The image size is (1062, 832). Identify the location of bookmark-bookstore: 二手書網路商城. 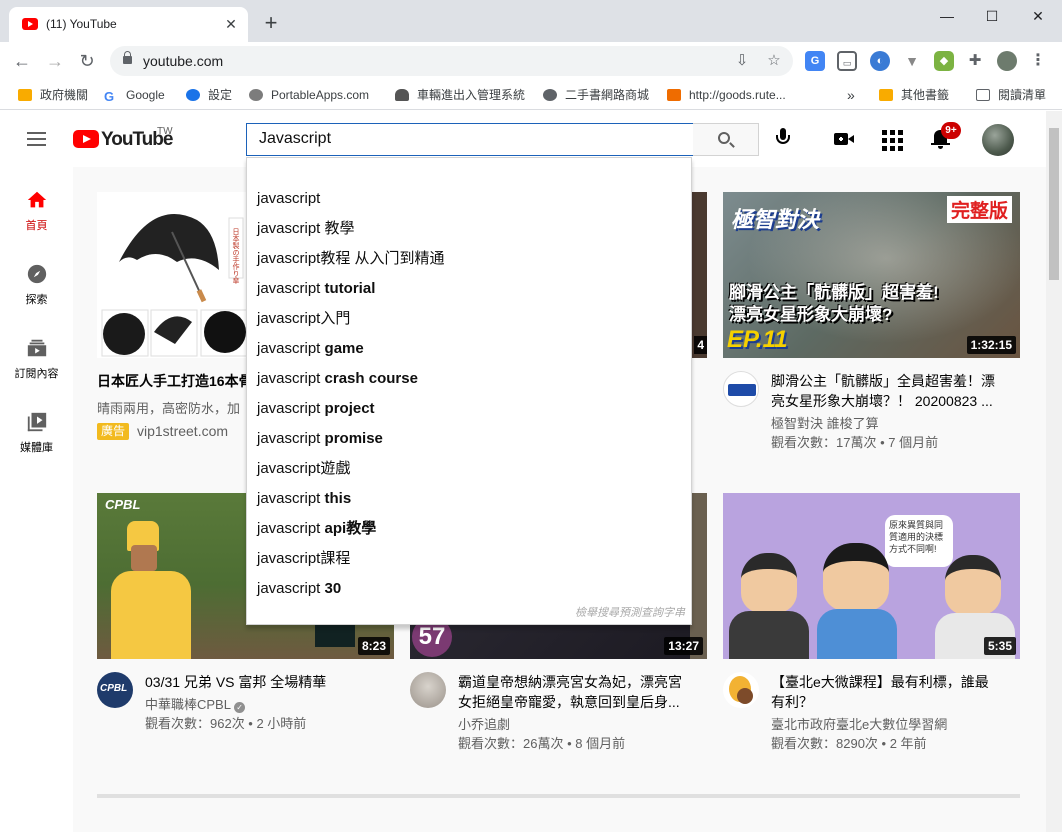
(596, 95).